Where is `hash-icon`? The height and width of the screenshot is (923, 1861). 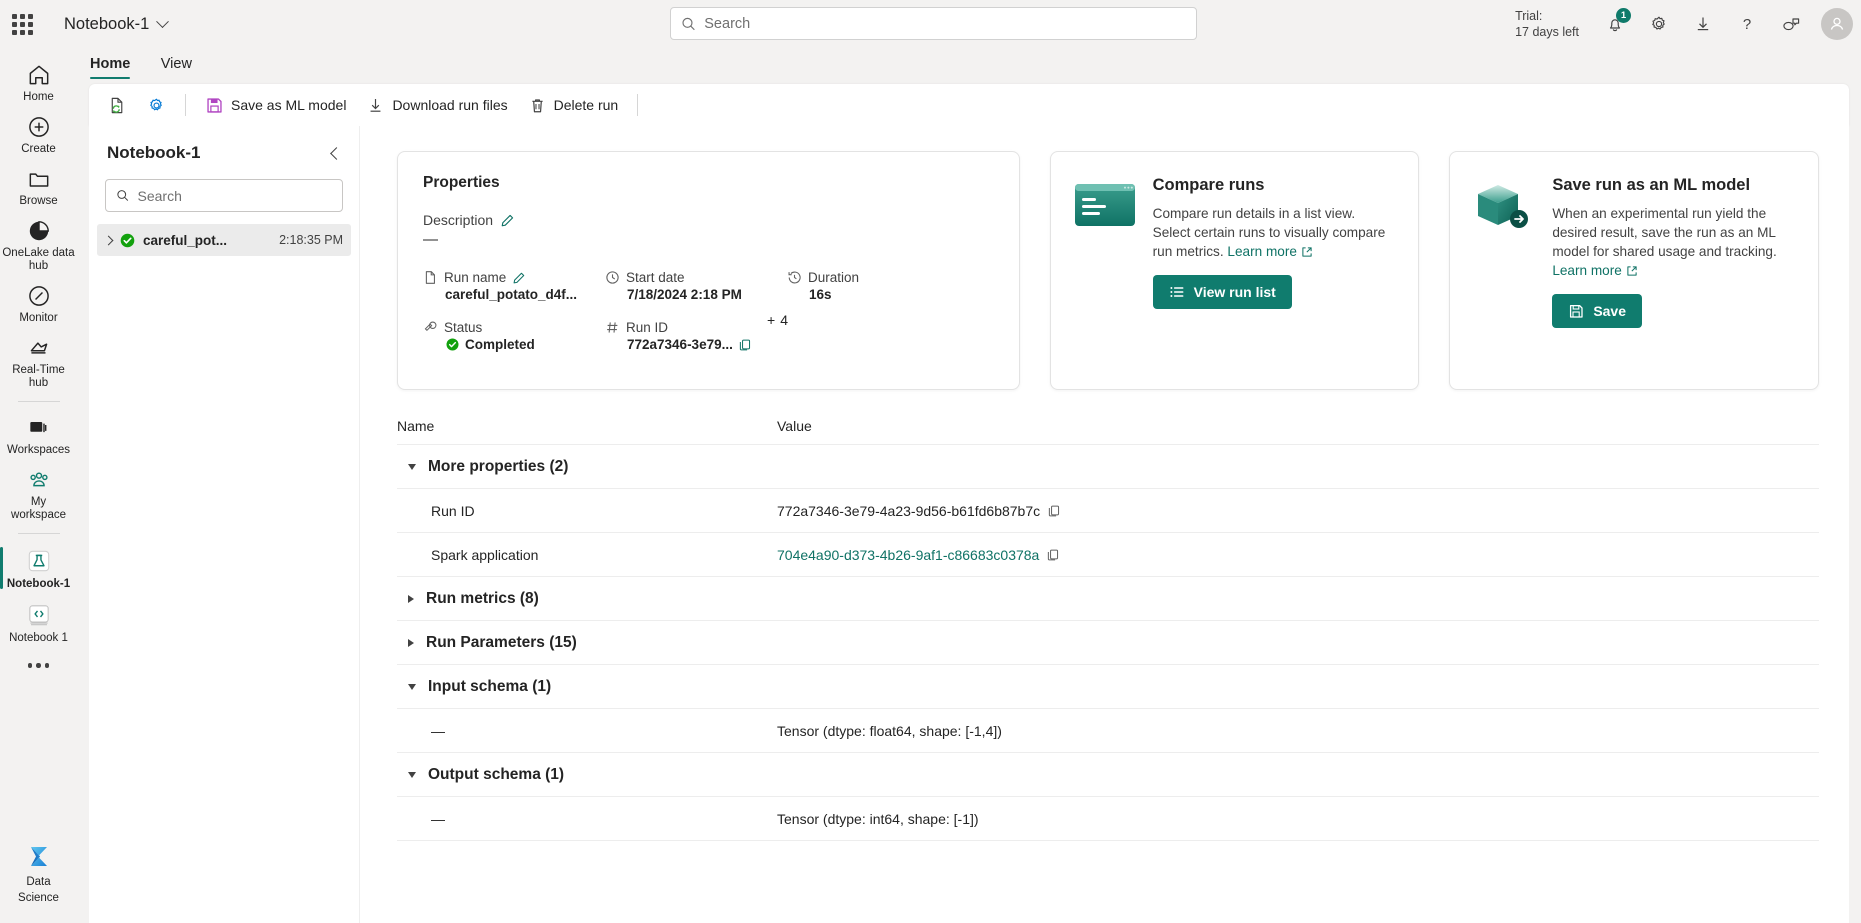
hash-icon is located at coordinates (612, 327).